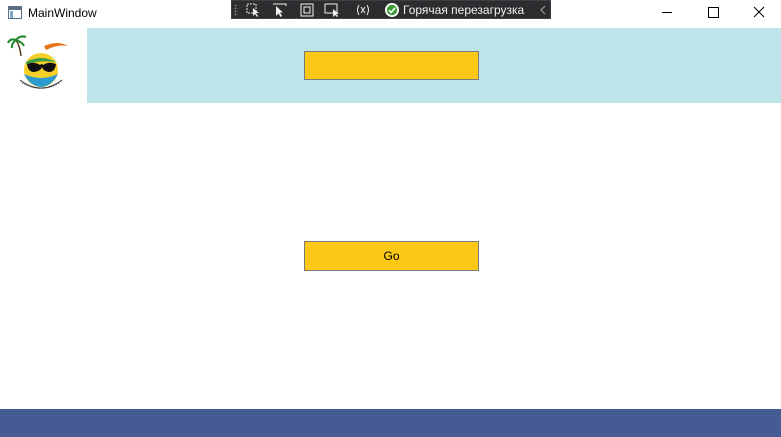  I want to click on app-window-icon, so click(15, 12).